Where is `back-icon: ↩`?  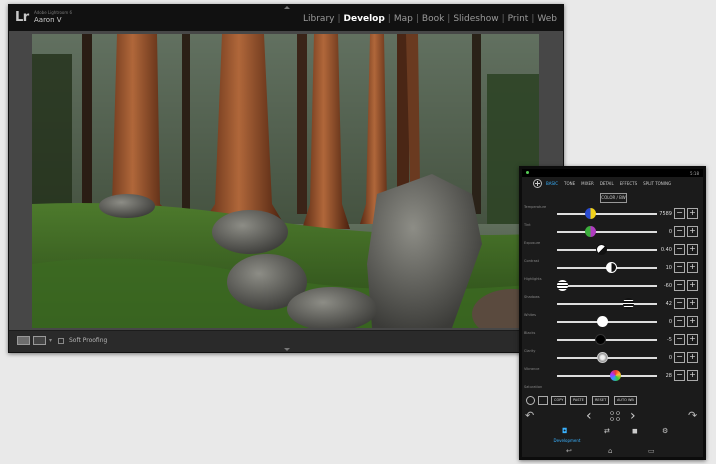
back-icon: ↩ is located at coordinates (569, 451).